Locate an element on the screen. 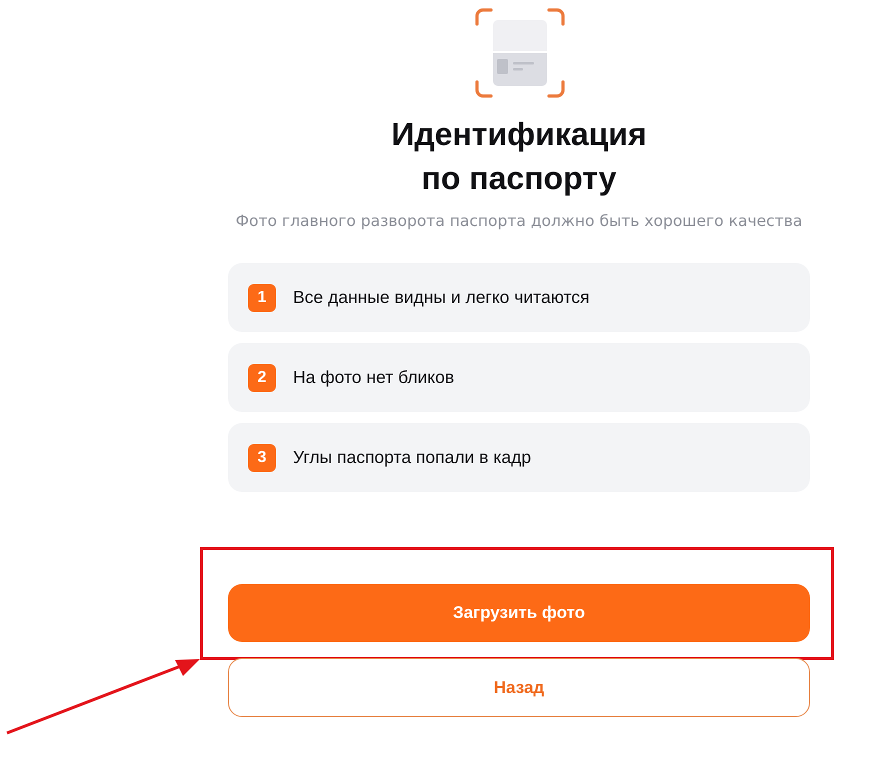  requirement-text: Углы паспорта попали в кадр is located at coordinates (412, 457).